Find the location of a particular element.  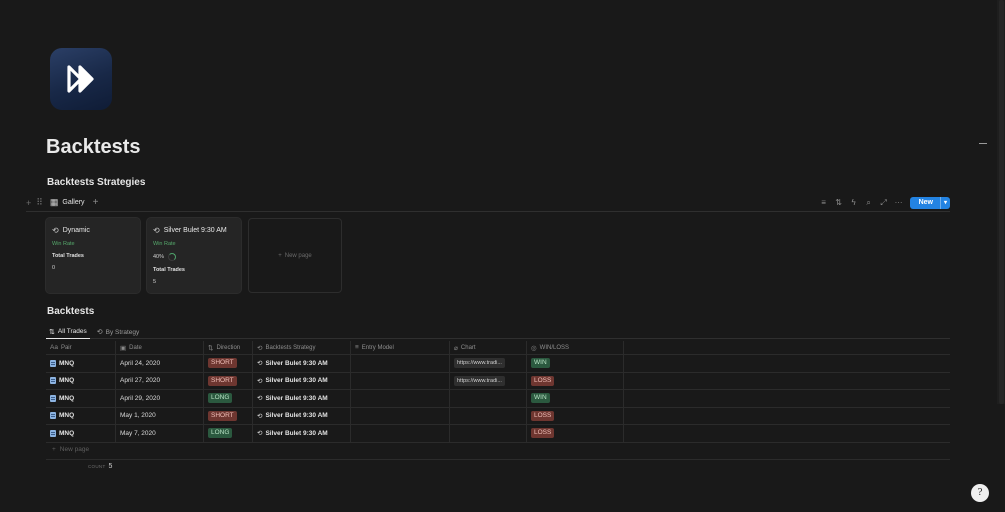

column-header-entry-model: ≡ Entry Model is located at coordinates (400, 347).